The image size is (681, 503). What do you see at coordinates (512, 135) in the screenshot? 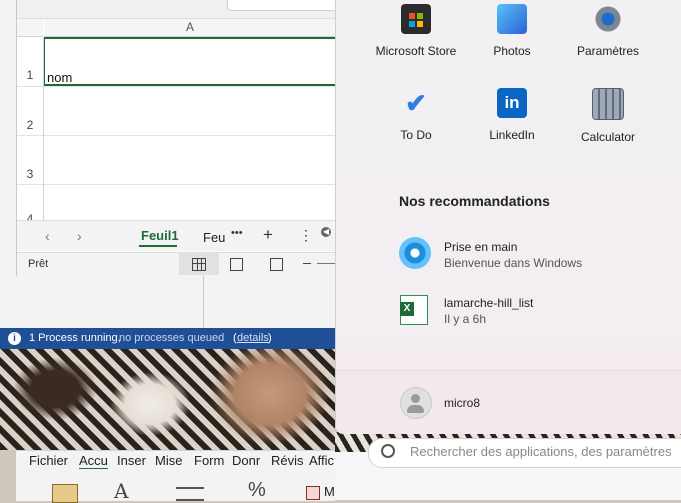
I see `app-label: LinkedIn` at bounding box center [512, 135].